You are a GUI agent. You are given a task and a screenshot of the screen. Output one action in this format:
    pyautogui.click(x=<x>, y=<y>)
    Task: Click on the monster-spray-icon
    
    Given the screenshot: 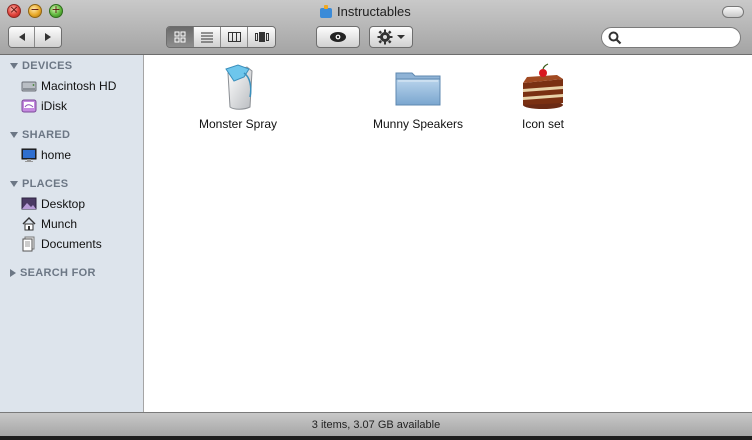 What is the action you would take?
    pyautogui.click(x=239, y=87)
    